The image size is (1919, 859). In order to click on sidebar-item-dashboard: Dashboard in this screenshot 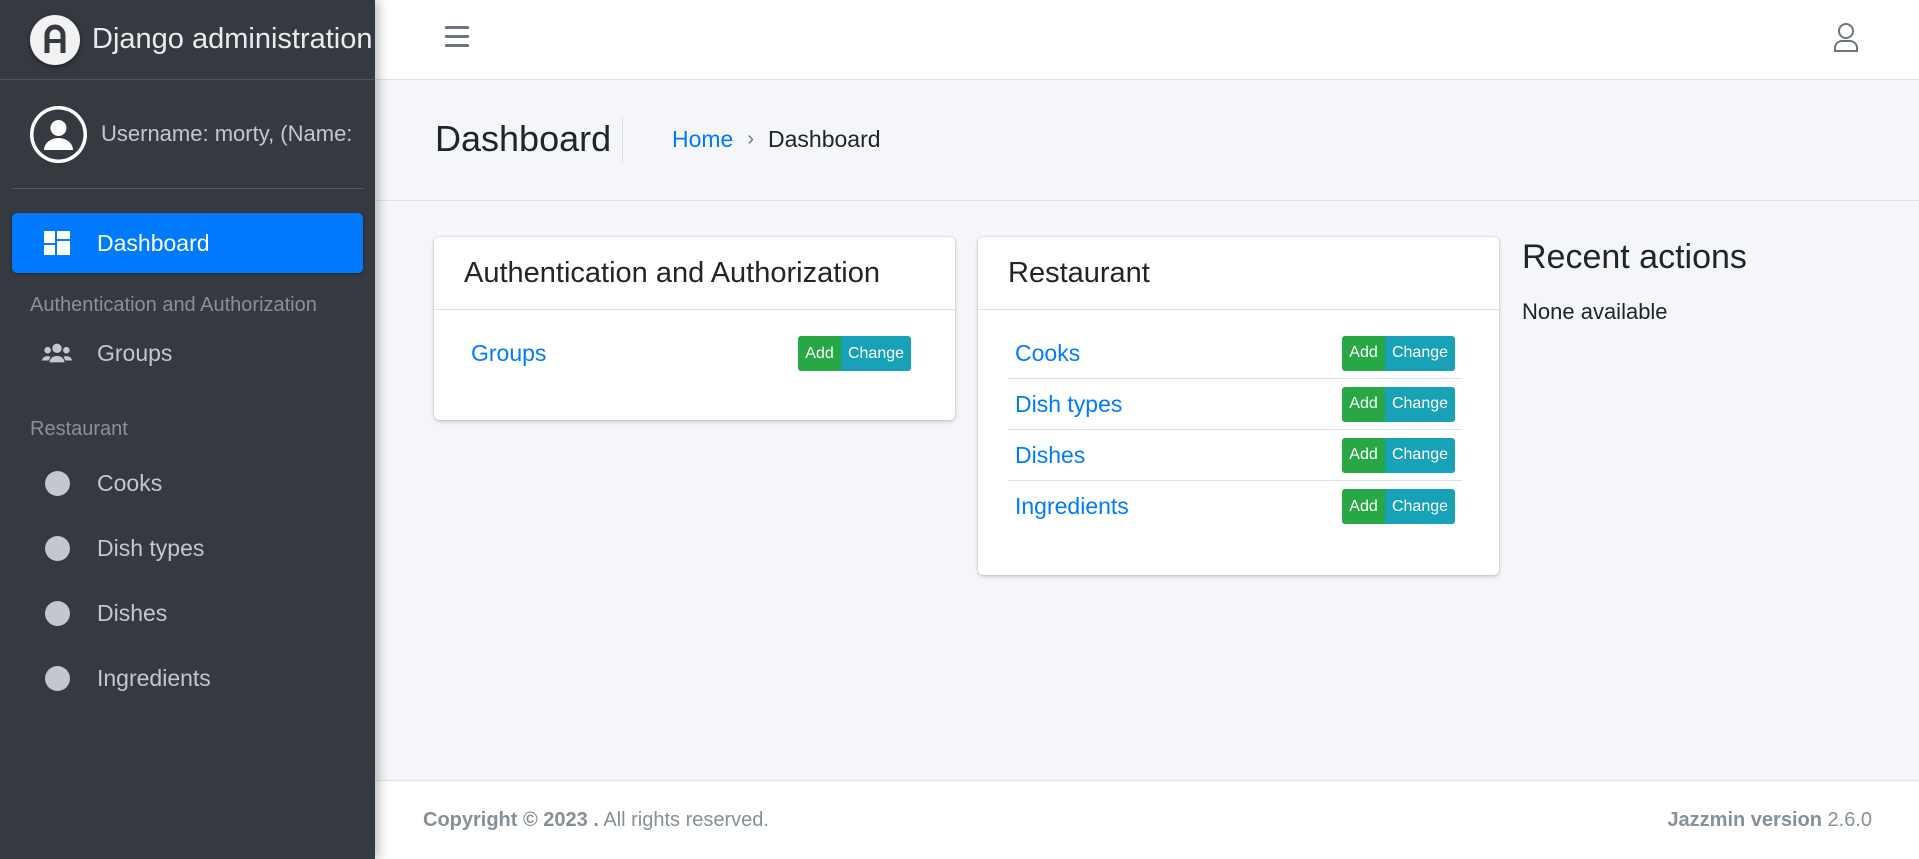, I will do `click(187, 243)`.